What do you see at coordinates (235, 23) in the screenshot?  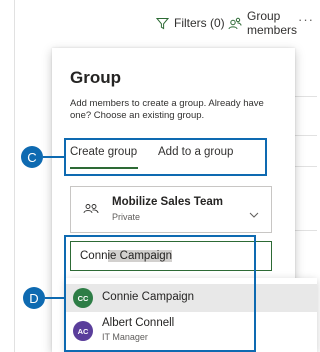 I see `people-icon` at bounding box center [235, 23].